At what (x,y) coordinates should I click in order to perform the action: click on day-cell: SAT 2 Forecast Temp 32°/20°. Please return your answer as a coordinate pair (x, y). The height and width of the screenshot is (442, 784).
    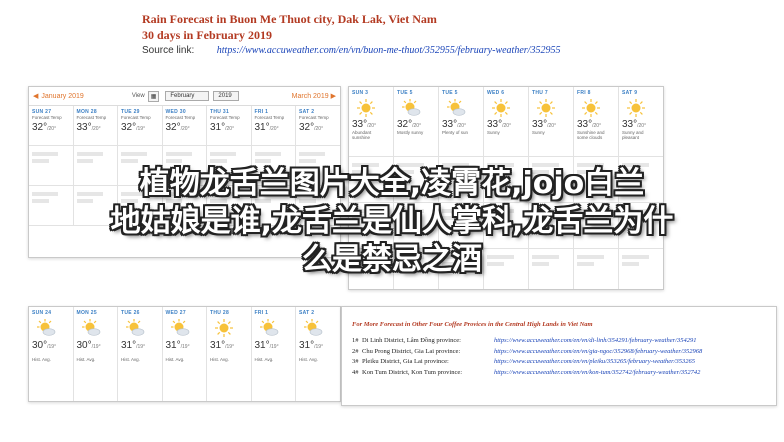
    Looking at the image, I should click on (318, 126).